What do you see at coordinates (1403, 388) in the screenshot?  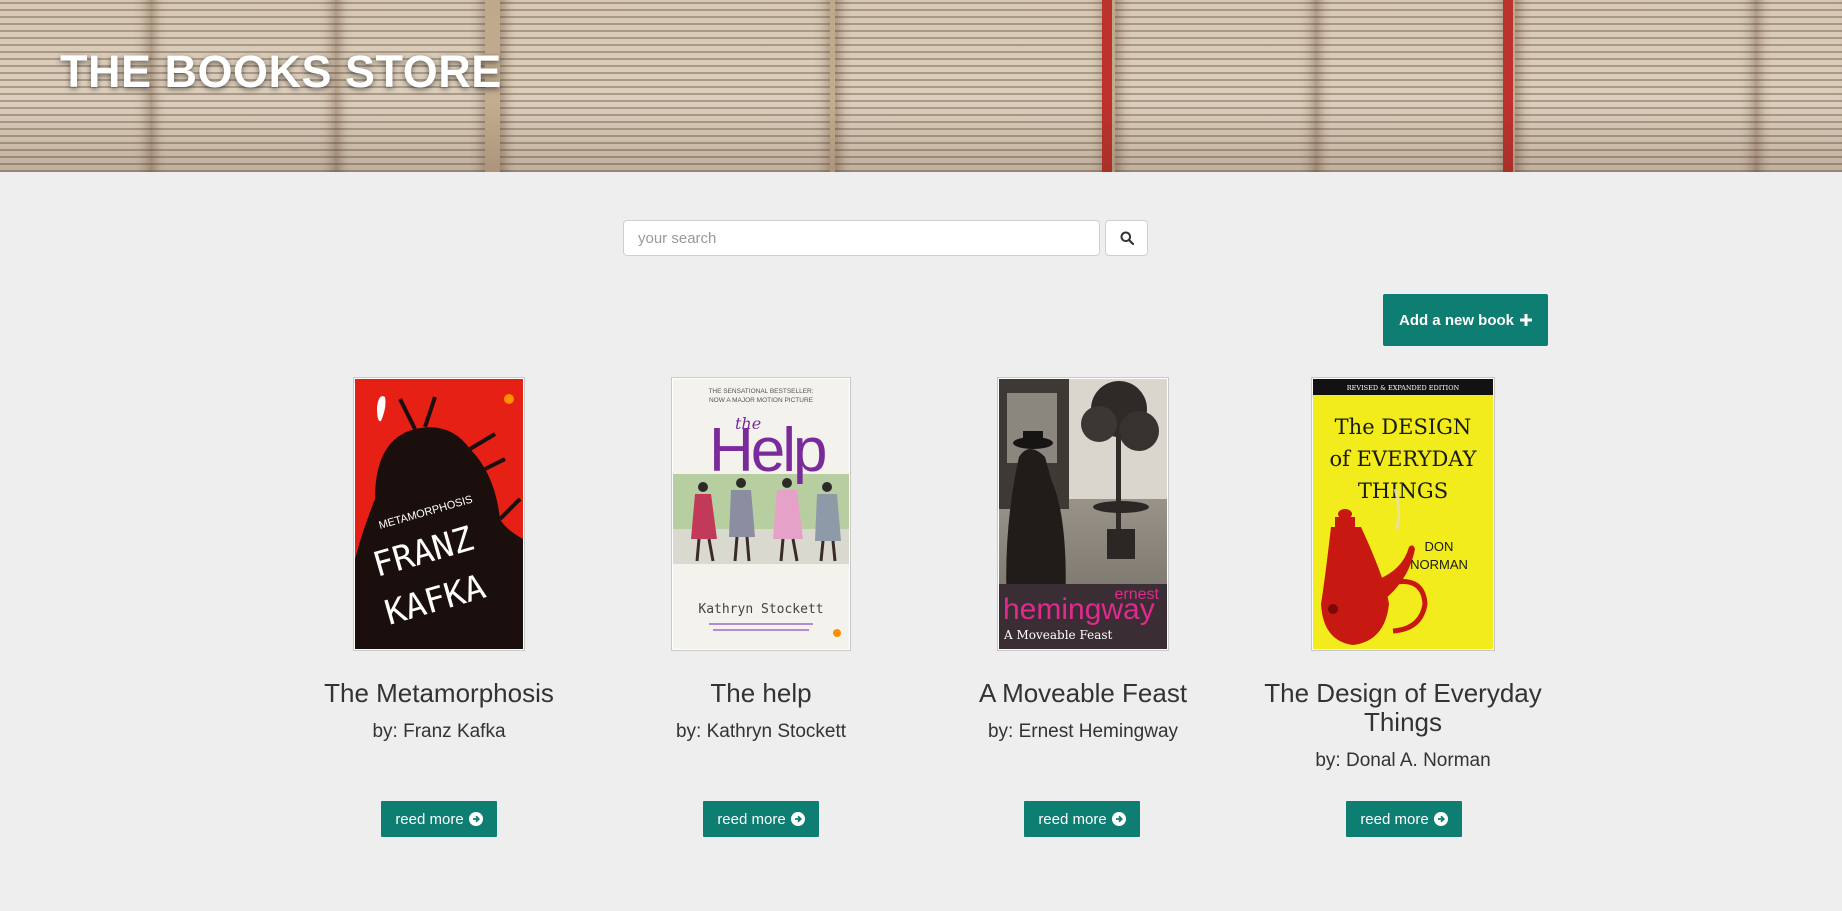 I see `cover-edition: REVISED & EXPANDED EDITION` at bounding box center [1403, 388].